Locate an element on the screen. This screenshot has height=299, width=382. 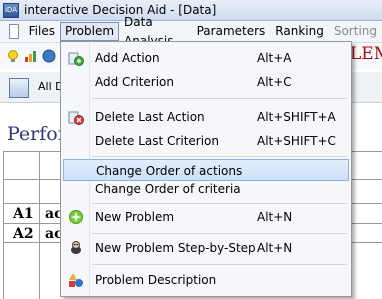
menu-item-problem-description: Problem Description is located at coordinates (206, 280).